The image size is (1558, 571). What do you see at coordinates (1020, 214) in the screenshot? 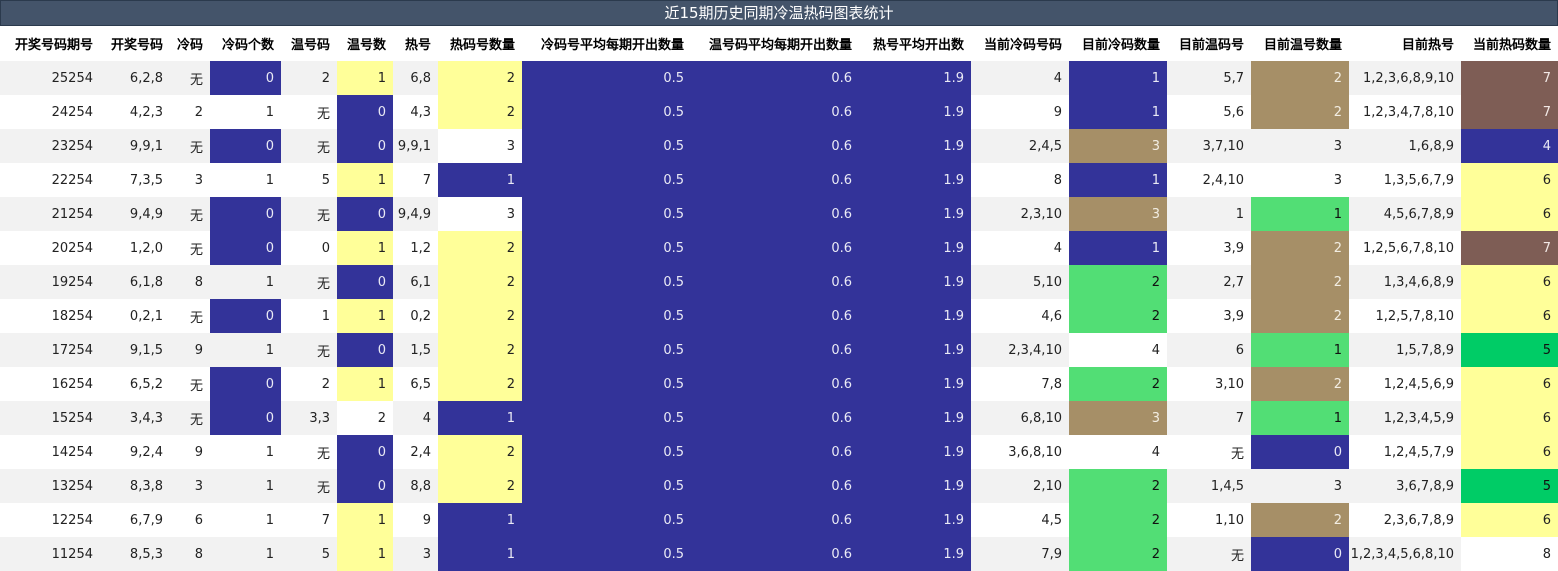
I see `table-cell: 2,3,10` at bounding box center [1020, 214].